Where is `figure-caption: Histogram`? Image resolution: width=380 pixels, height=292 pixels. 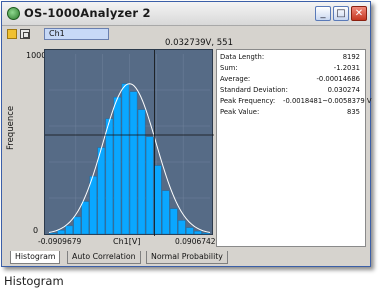 figure-caption: Histogram is located at coordinates (34, 281).